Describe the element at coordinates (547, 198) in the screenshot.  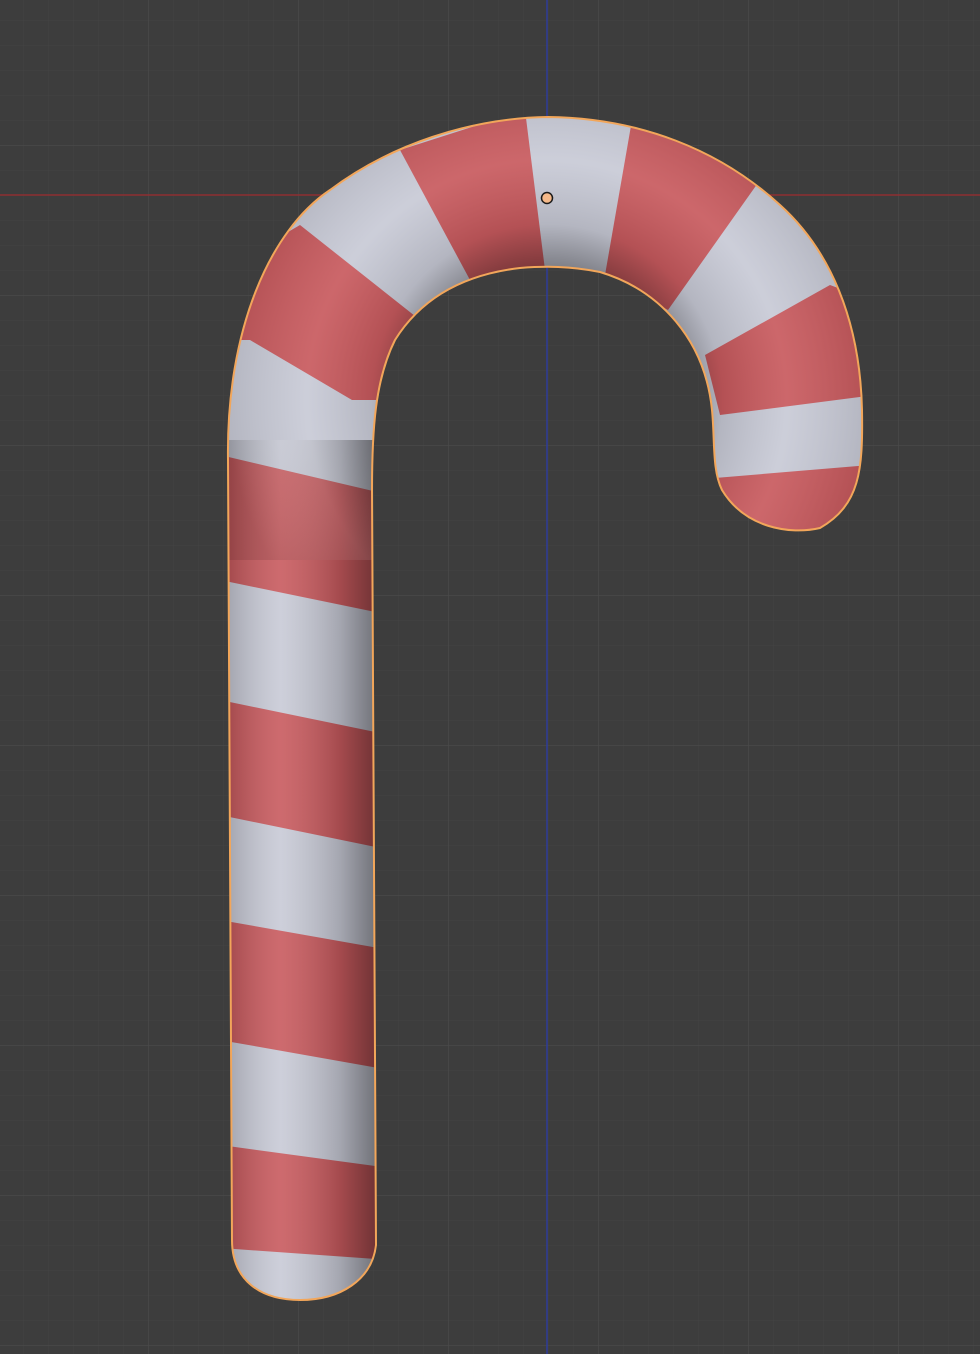
I see `object-origin-marker` at that location.